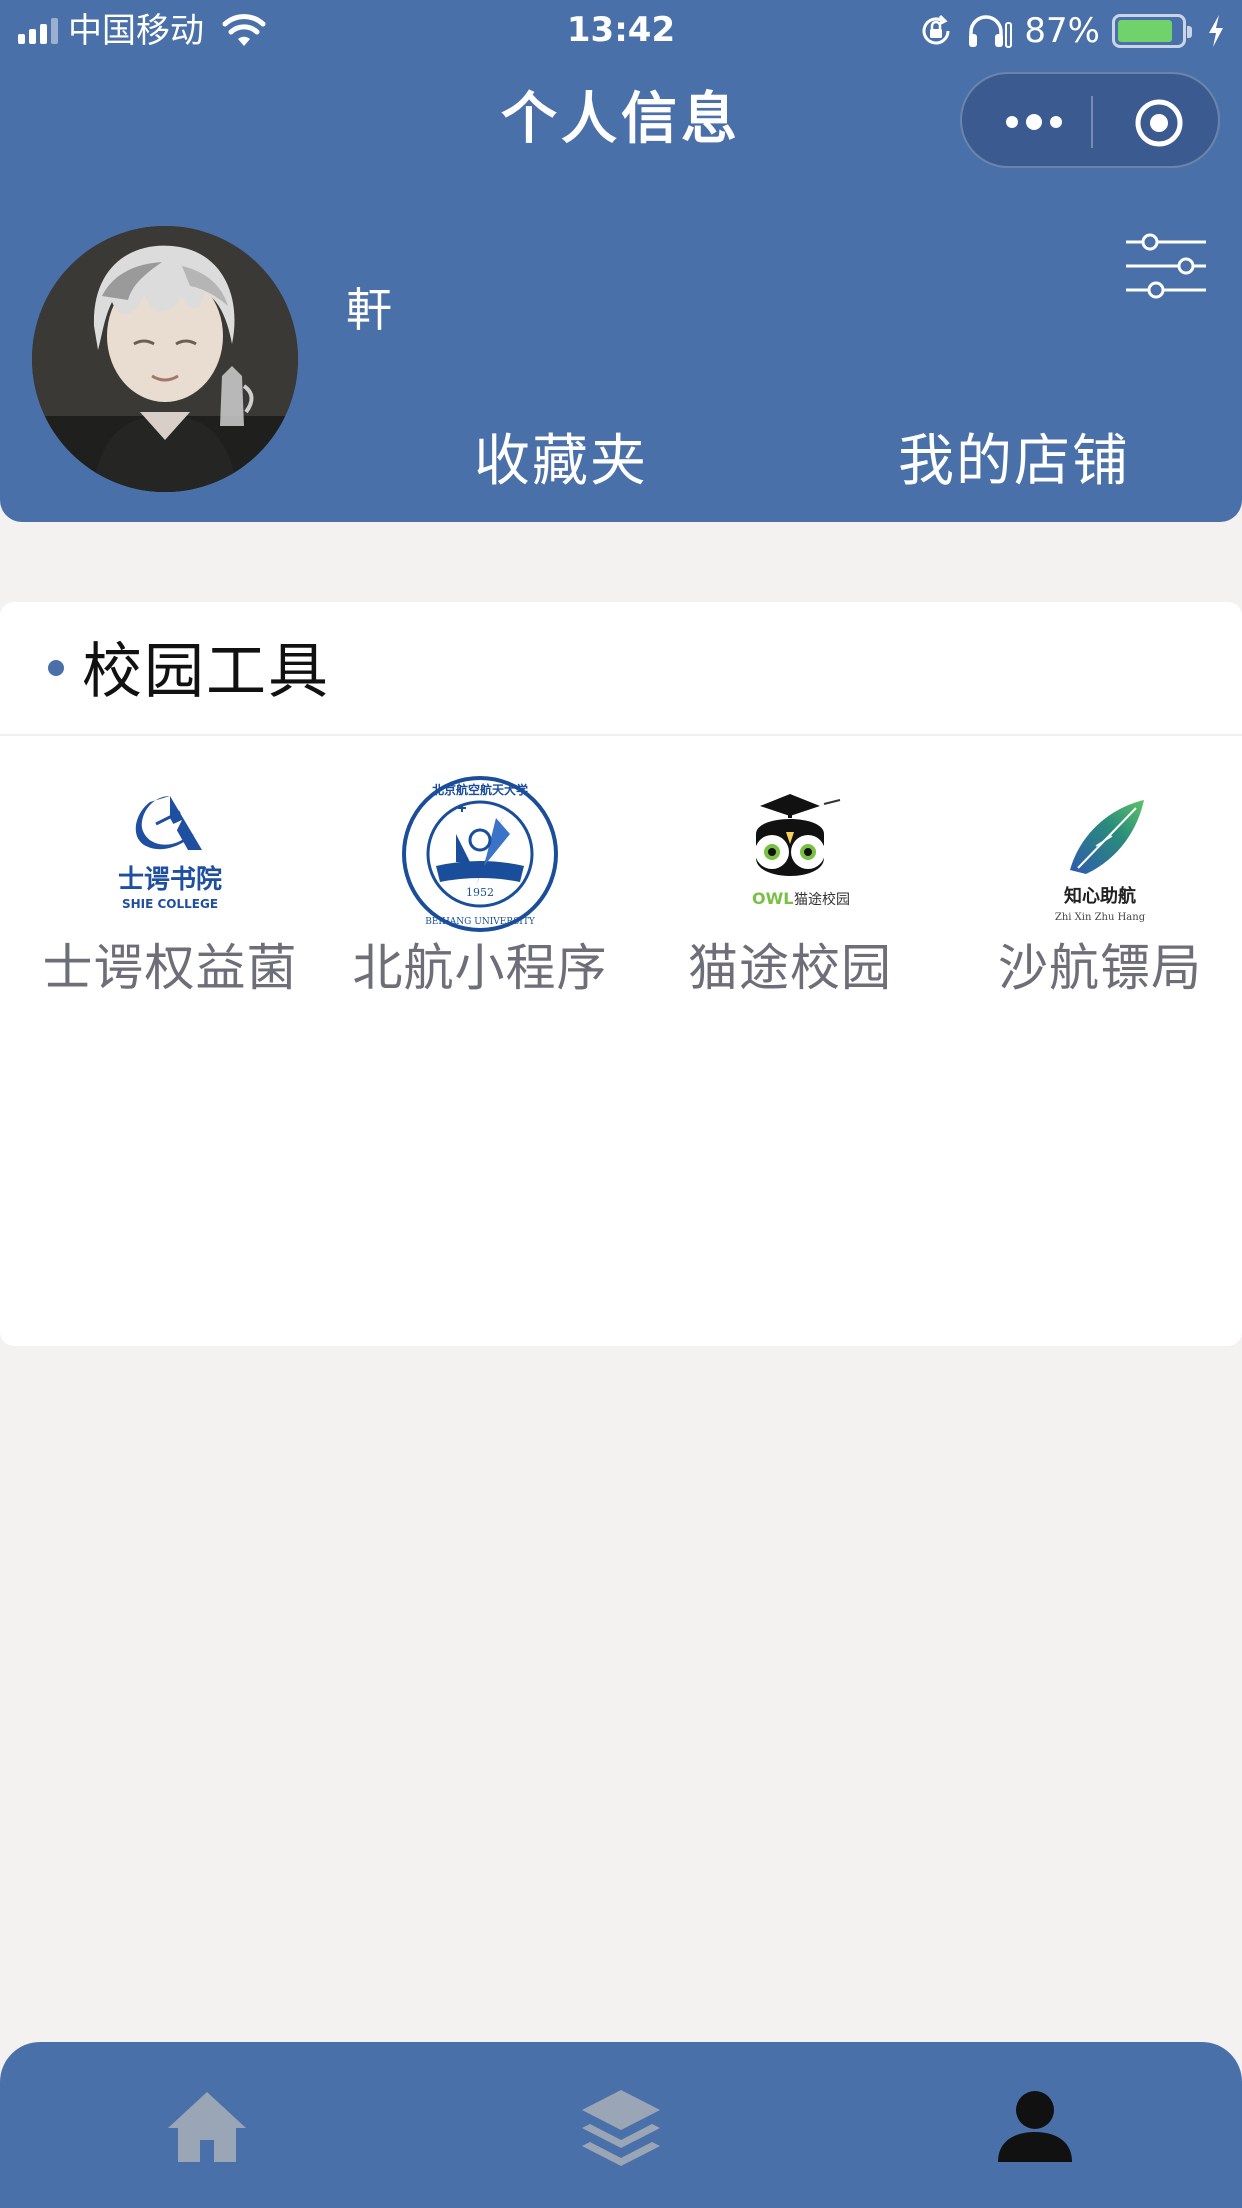 This screenshot has width=1242, height=2208. What do you see at coordinates (1166, 266) in the screenshot?
I see `filter-sliders-icon` at bounding box center [1166, 266].